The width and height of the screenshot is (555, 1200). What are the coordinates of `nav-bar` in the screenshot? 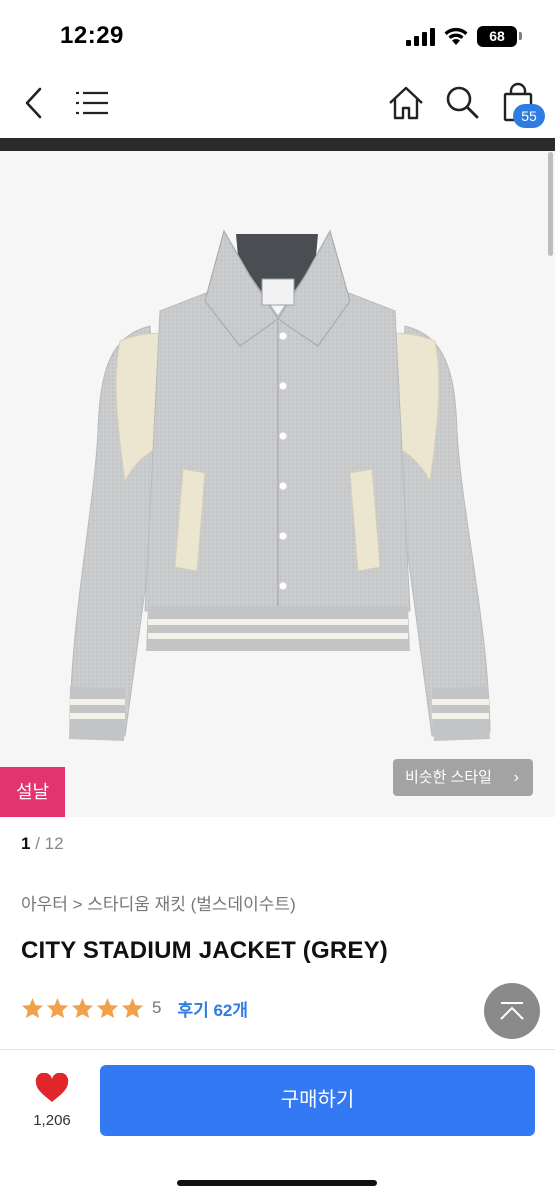 It's located at (277, 104).